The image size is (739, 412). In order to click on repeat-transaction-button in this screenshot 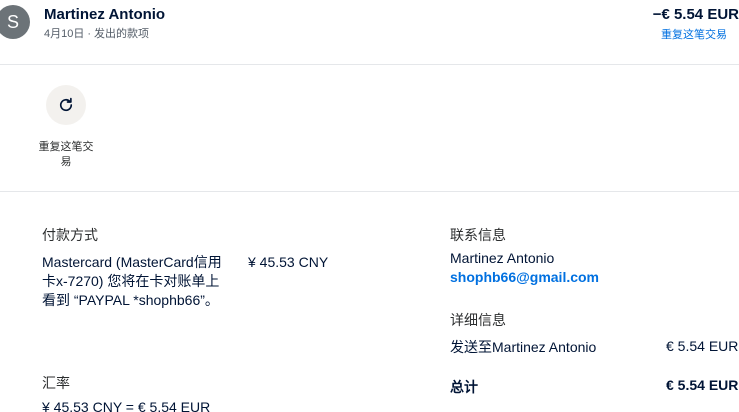, I will do `click(66, 105)`.